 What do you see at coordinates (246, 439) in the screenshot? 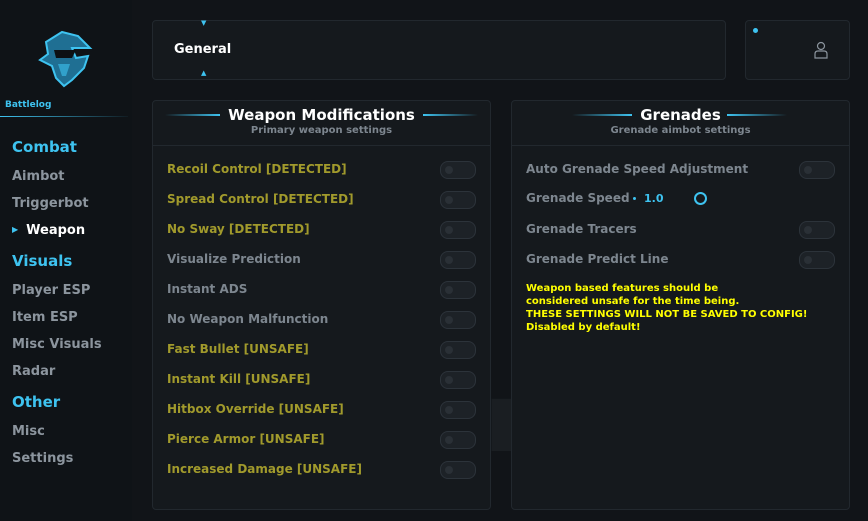
I see `option-label-pierce-armor: Pierce Armor [UNSAFE]` at bounding box center [246, 439].